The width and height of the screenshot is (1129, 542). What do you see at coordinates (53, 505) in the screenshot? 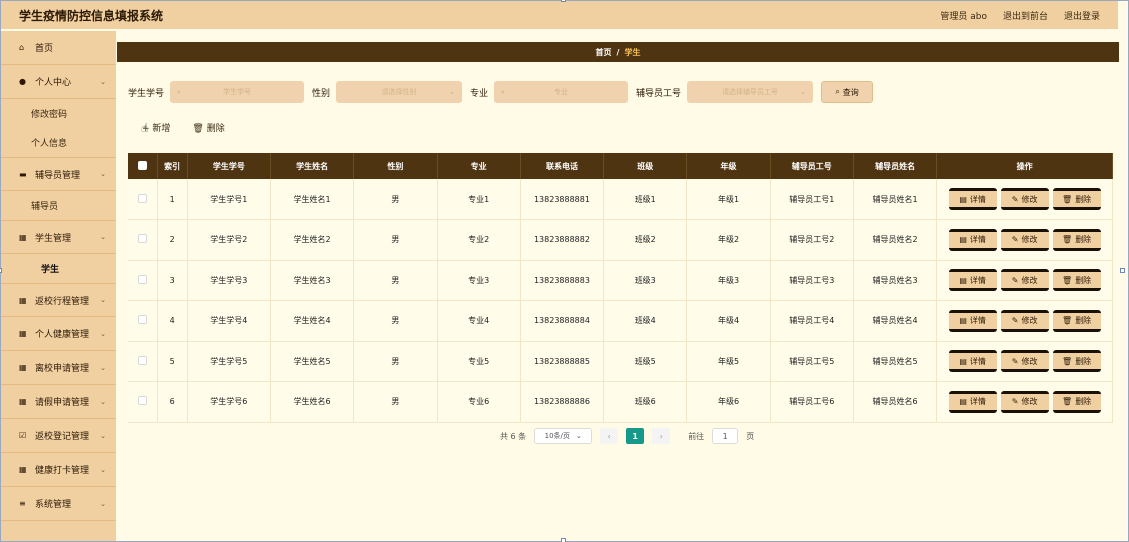
I see `sidebar-item-label: 系统管理` at bounding box center [53, 505].